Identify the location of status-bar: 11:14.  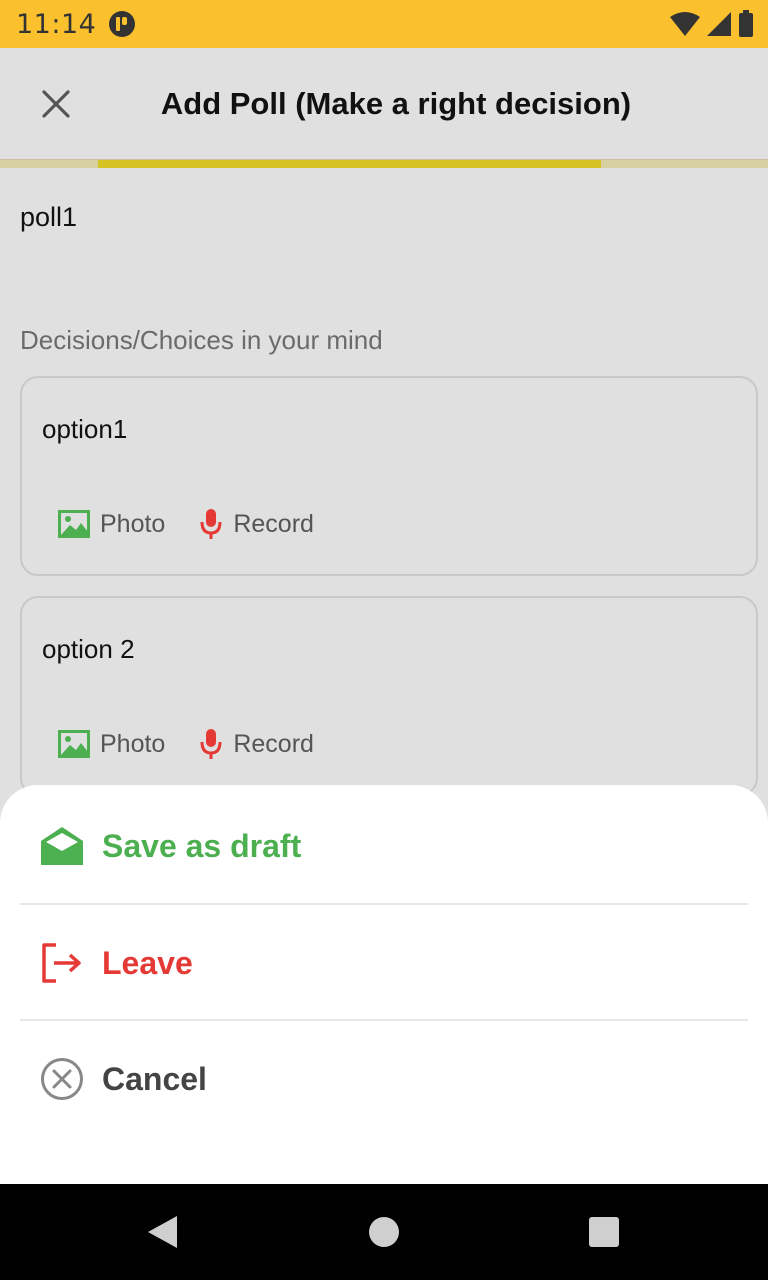
(384, 24).